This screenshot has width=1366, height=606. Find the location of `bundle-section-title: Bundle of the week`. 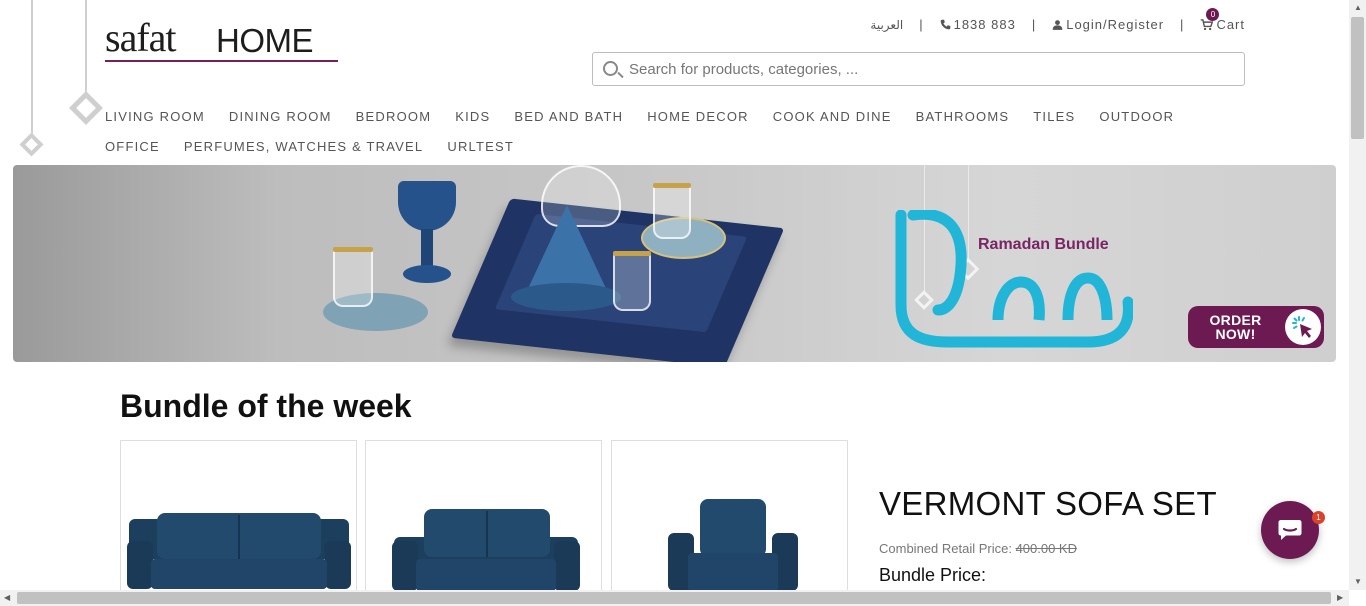

bundle-section-title: Bundle of the week is located at coordinates (266, 406).